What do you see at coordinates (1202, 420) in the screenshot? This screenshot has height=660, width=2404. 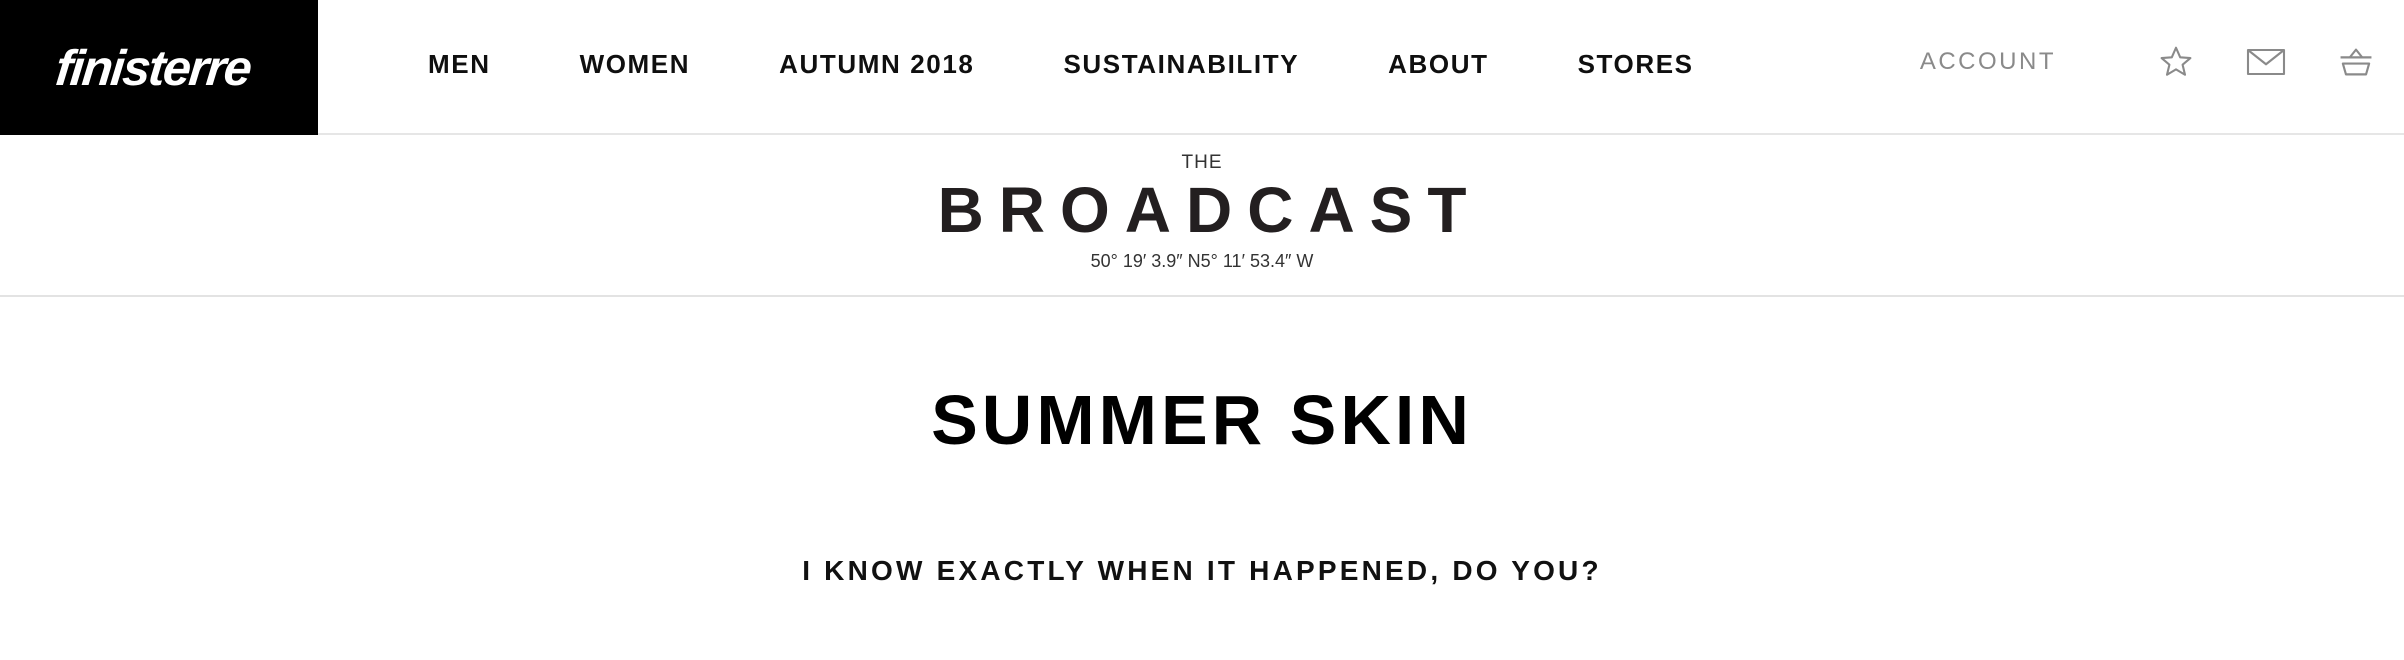 I see `article-title: SUMMER SKIN` at bounding box center [1202, 420].